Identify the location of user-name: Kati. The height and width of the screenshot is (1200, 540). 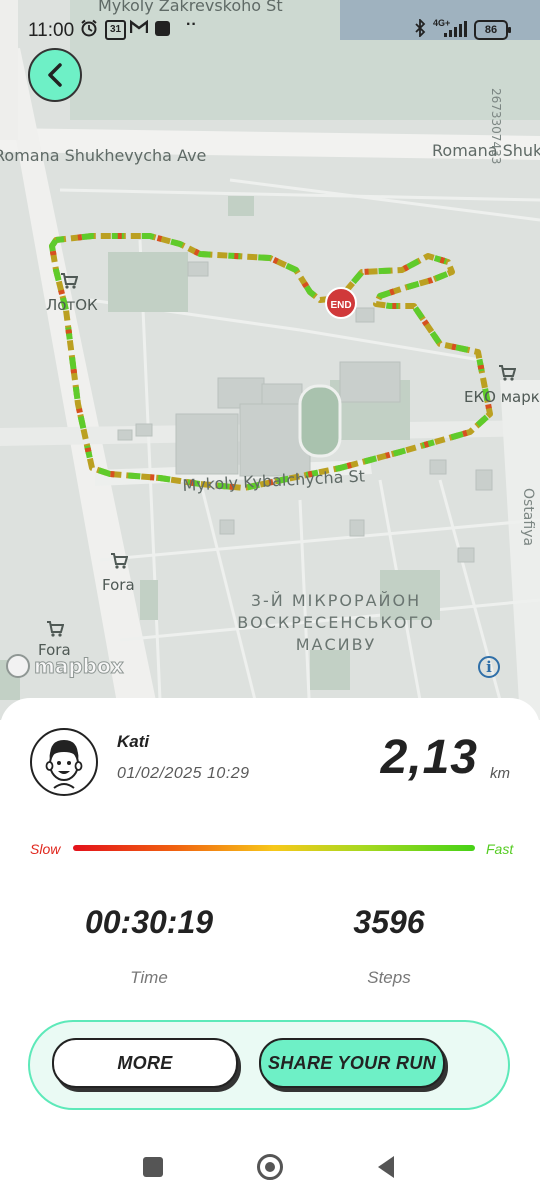
(133, 741).